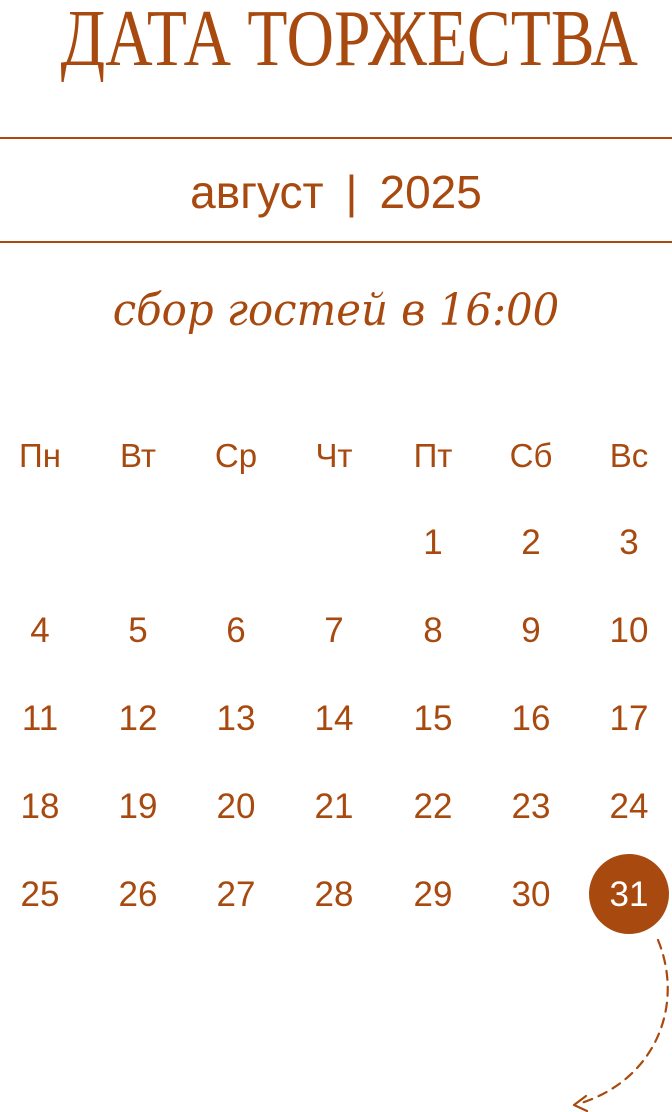 The height and width of the screenshot is (1112, 672). I want to click on dashed-curved-arrow-icon, so click(620, 1025).